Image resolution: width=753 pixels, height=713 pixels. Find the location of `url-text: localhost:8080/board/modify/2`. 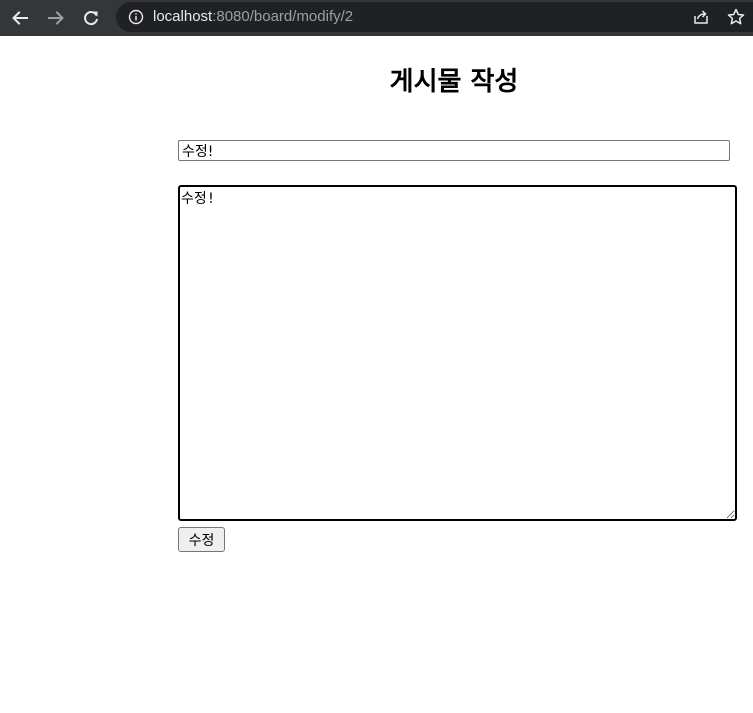

url-text: localhost:8080/board/modify/2 is located at coordinates (253, 17).